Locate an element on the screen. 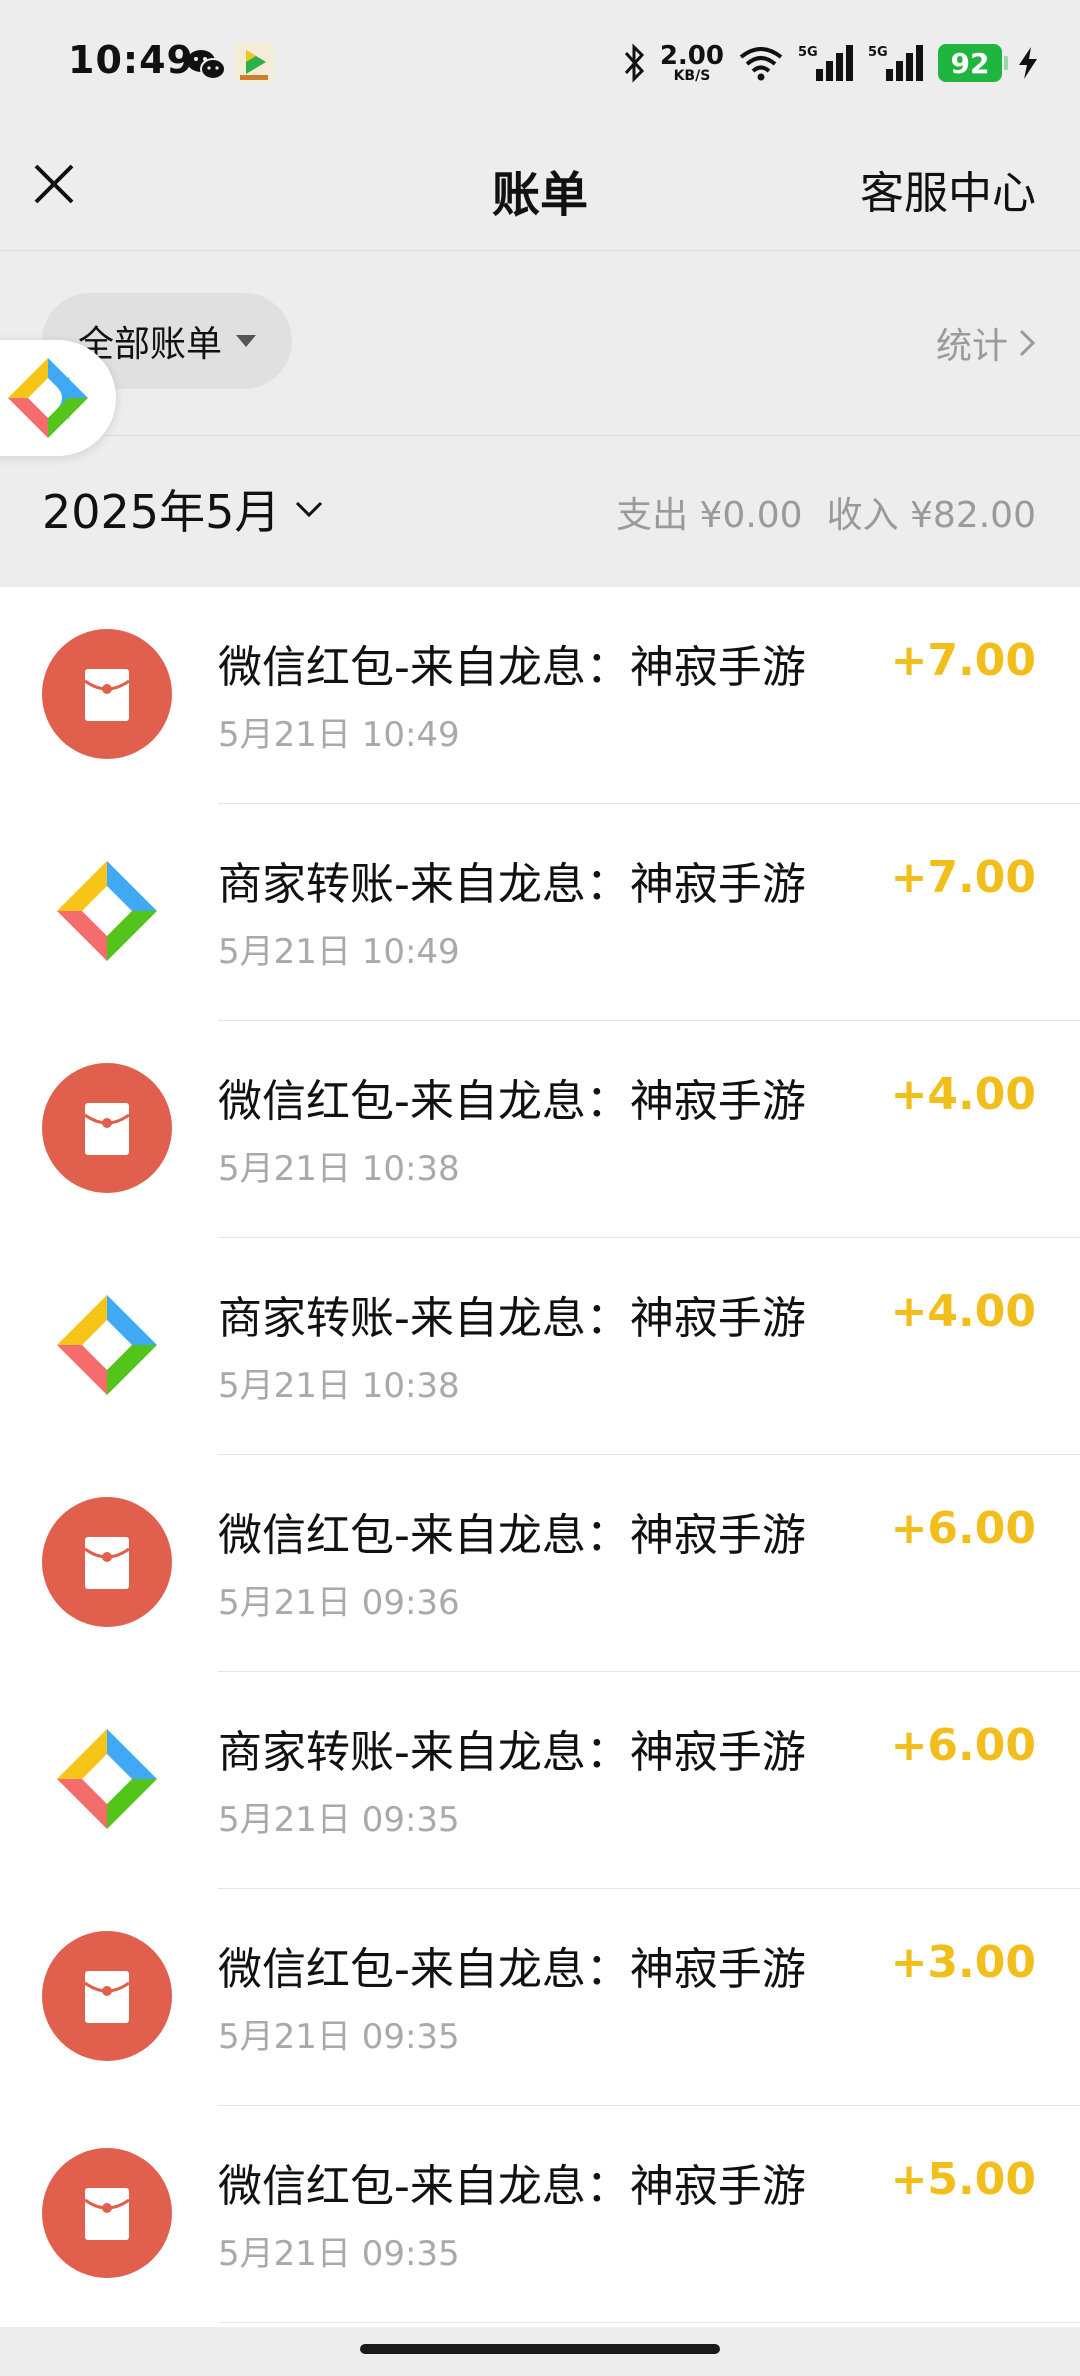 The height and width of the screenshot is (2376, 1080). wechat-notification-icon is located at coordinates (206, 65).